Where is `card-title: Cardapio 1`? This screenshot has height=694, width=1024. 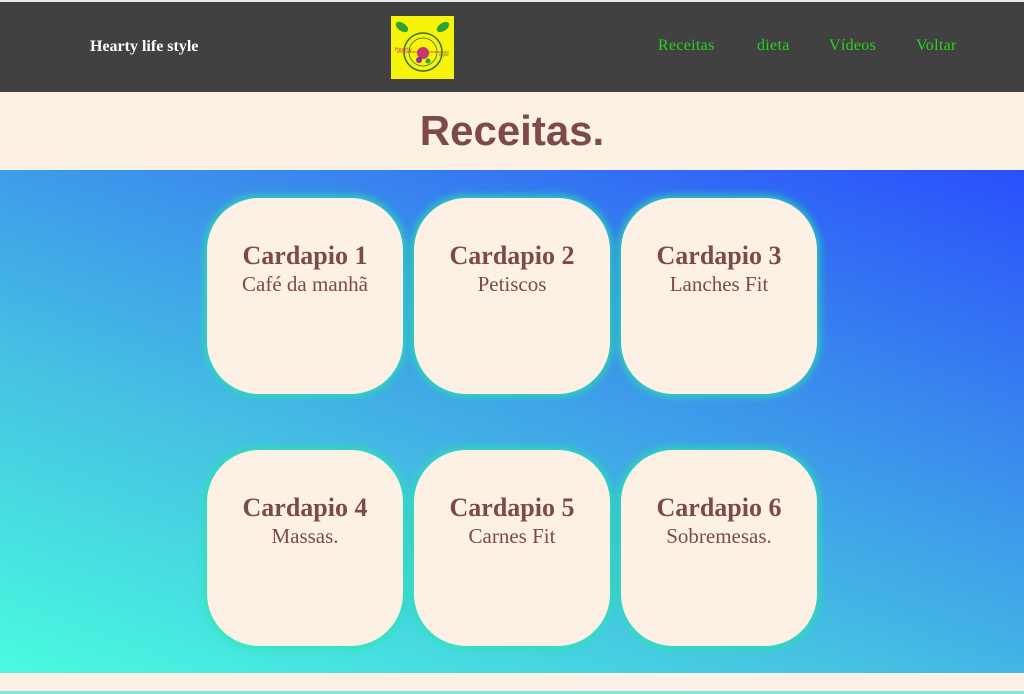
card-title: Cardapio 1 is located at coordinates (305, 255).